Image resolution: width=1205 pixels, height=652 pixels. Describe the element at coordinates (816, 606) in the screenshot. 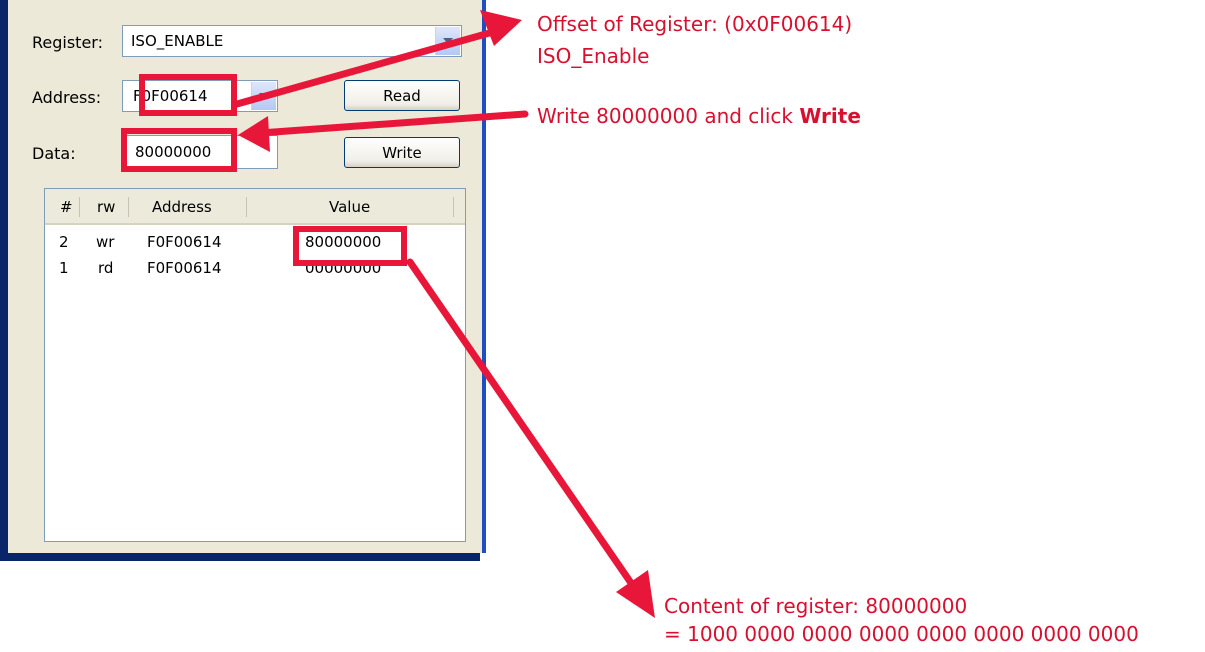

I see `content-note-line1: Content of register: 80000000` at that location.